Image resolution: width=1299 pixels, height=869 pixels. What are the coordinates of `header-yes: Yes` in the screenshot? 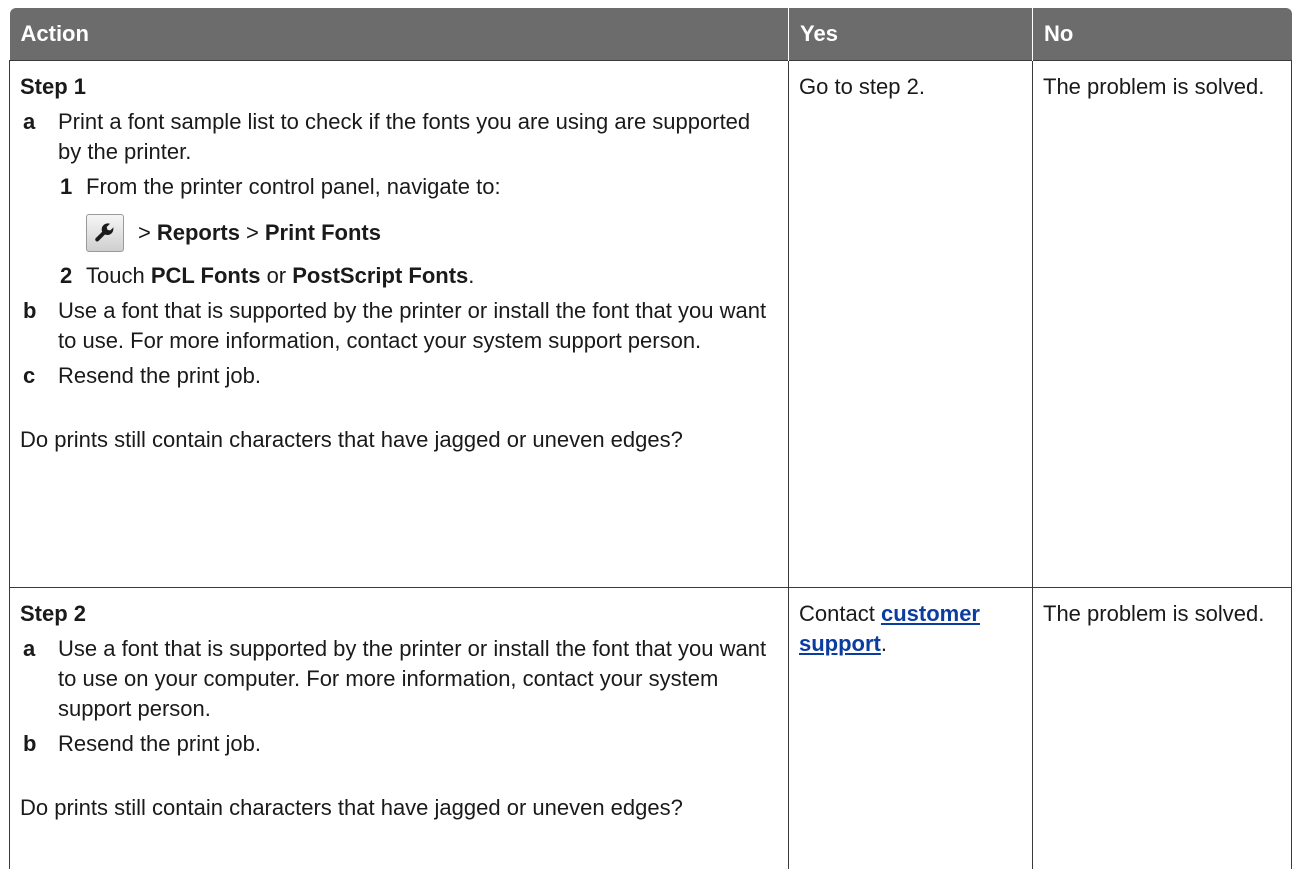 It's located at (910, 34).